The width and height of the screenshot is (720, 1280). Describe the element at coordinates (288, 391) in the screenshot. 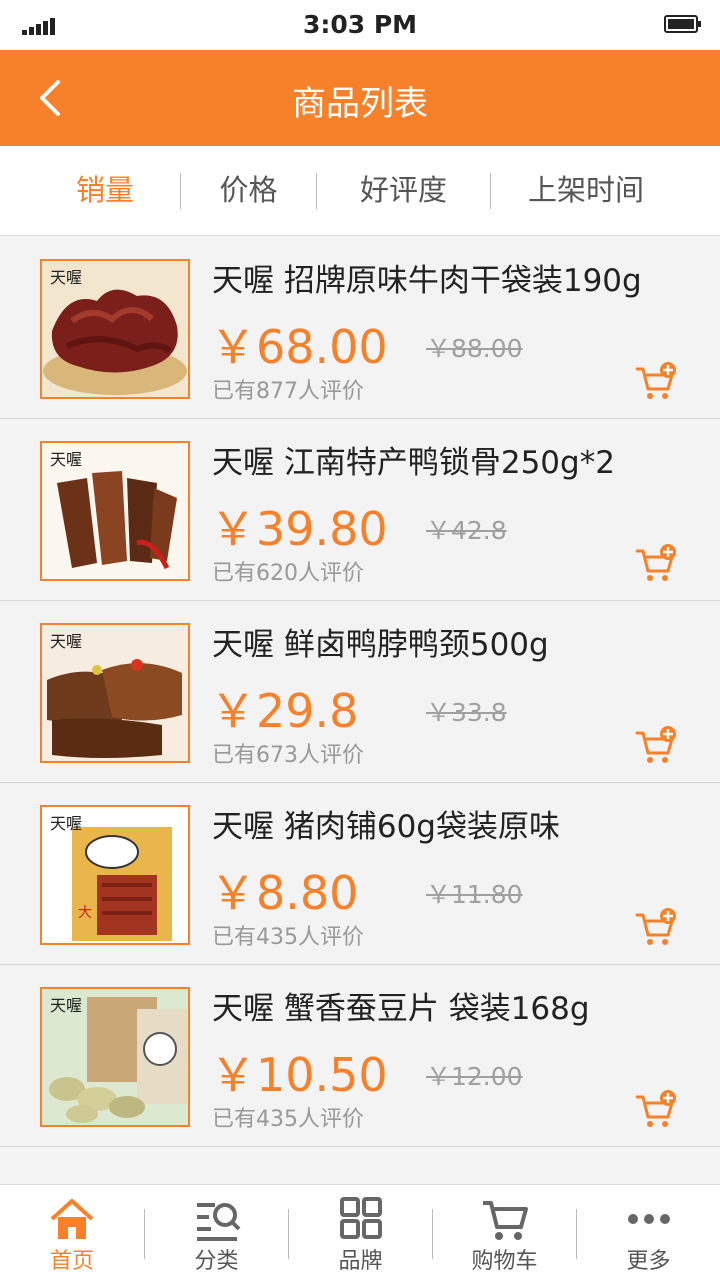

I see `product-review-count: 已有877人评价` at that location.